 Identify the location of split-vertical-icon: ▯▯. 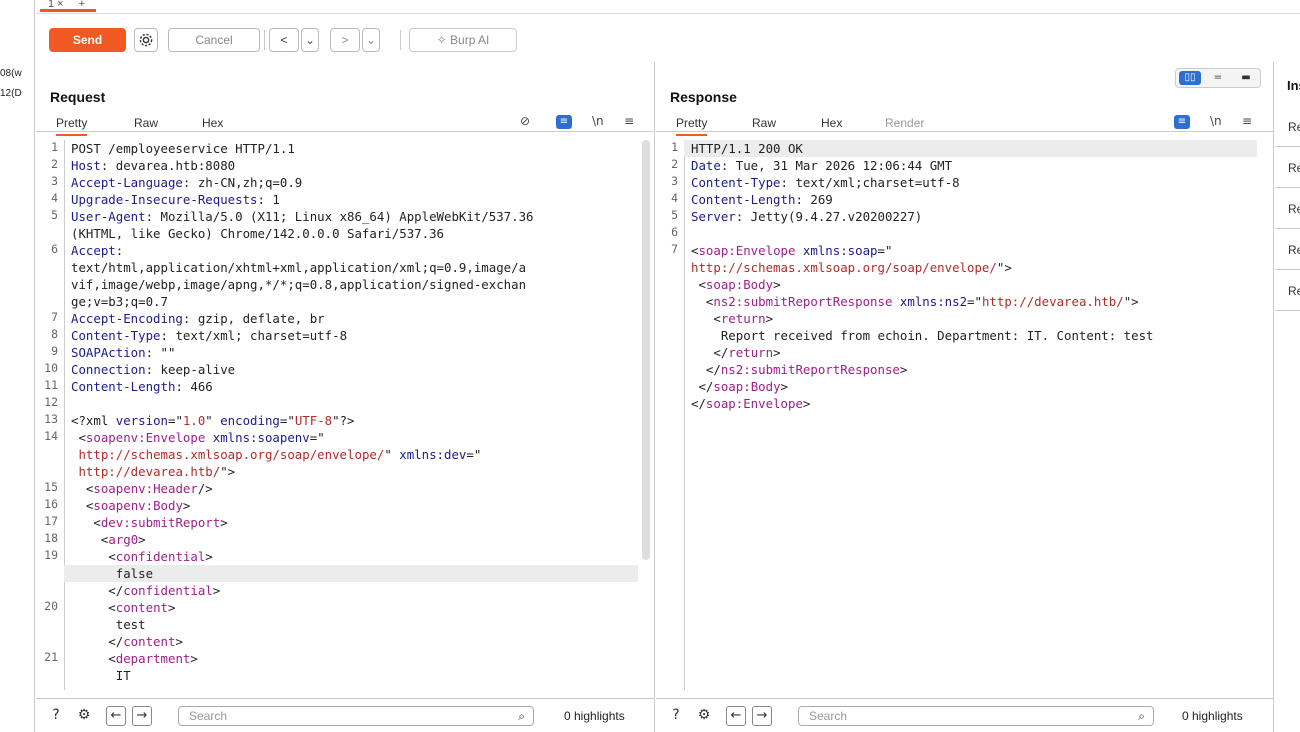
(1190, 78).